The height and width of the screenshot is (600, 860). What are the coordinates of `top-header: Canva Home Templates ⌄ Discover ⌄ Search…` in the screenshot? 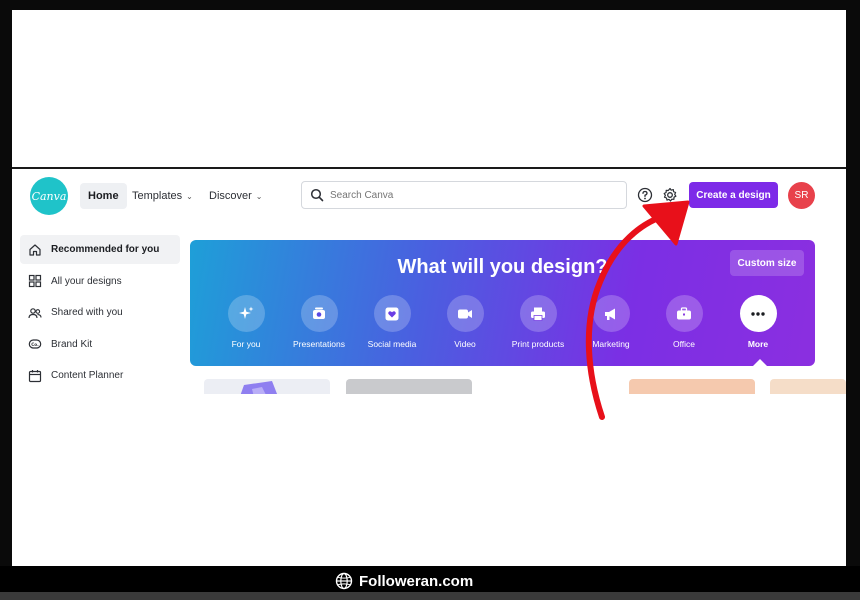 It's located at (429, 196).